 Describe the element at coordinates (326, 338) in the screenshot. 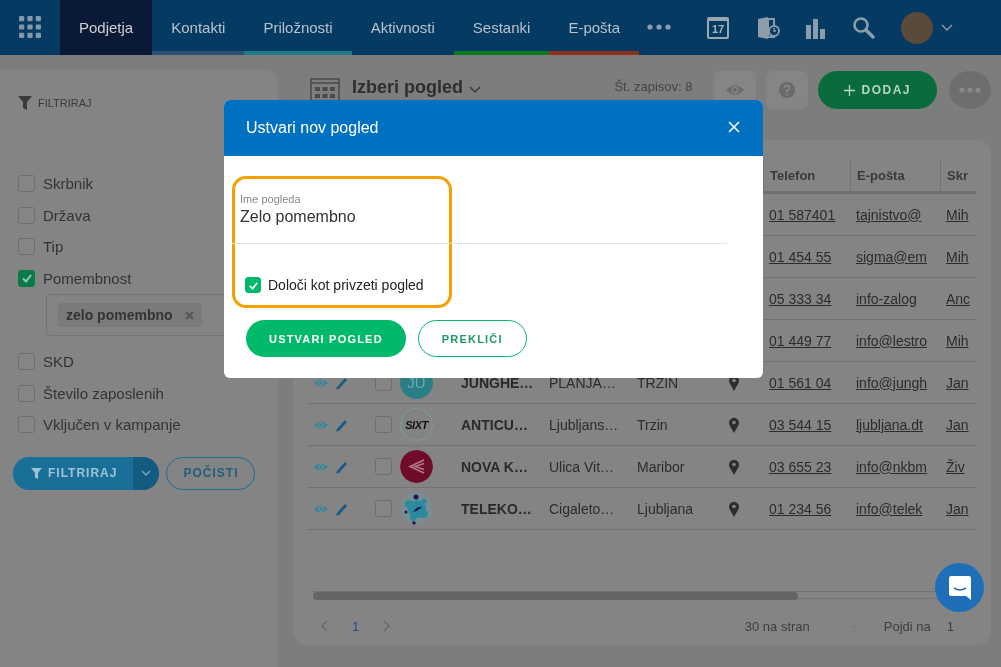

I see `create-view-button: USTVARI POGLED` at that location.